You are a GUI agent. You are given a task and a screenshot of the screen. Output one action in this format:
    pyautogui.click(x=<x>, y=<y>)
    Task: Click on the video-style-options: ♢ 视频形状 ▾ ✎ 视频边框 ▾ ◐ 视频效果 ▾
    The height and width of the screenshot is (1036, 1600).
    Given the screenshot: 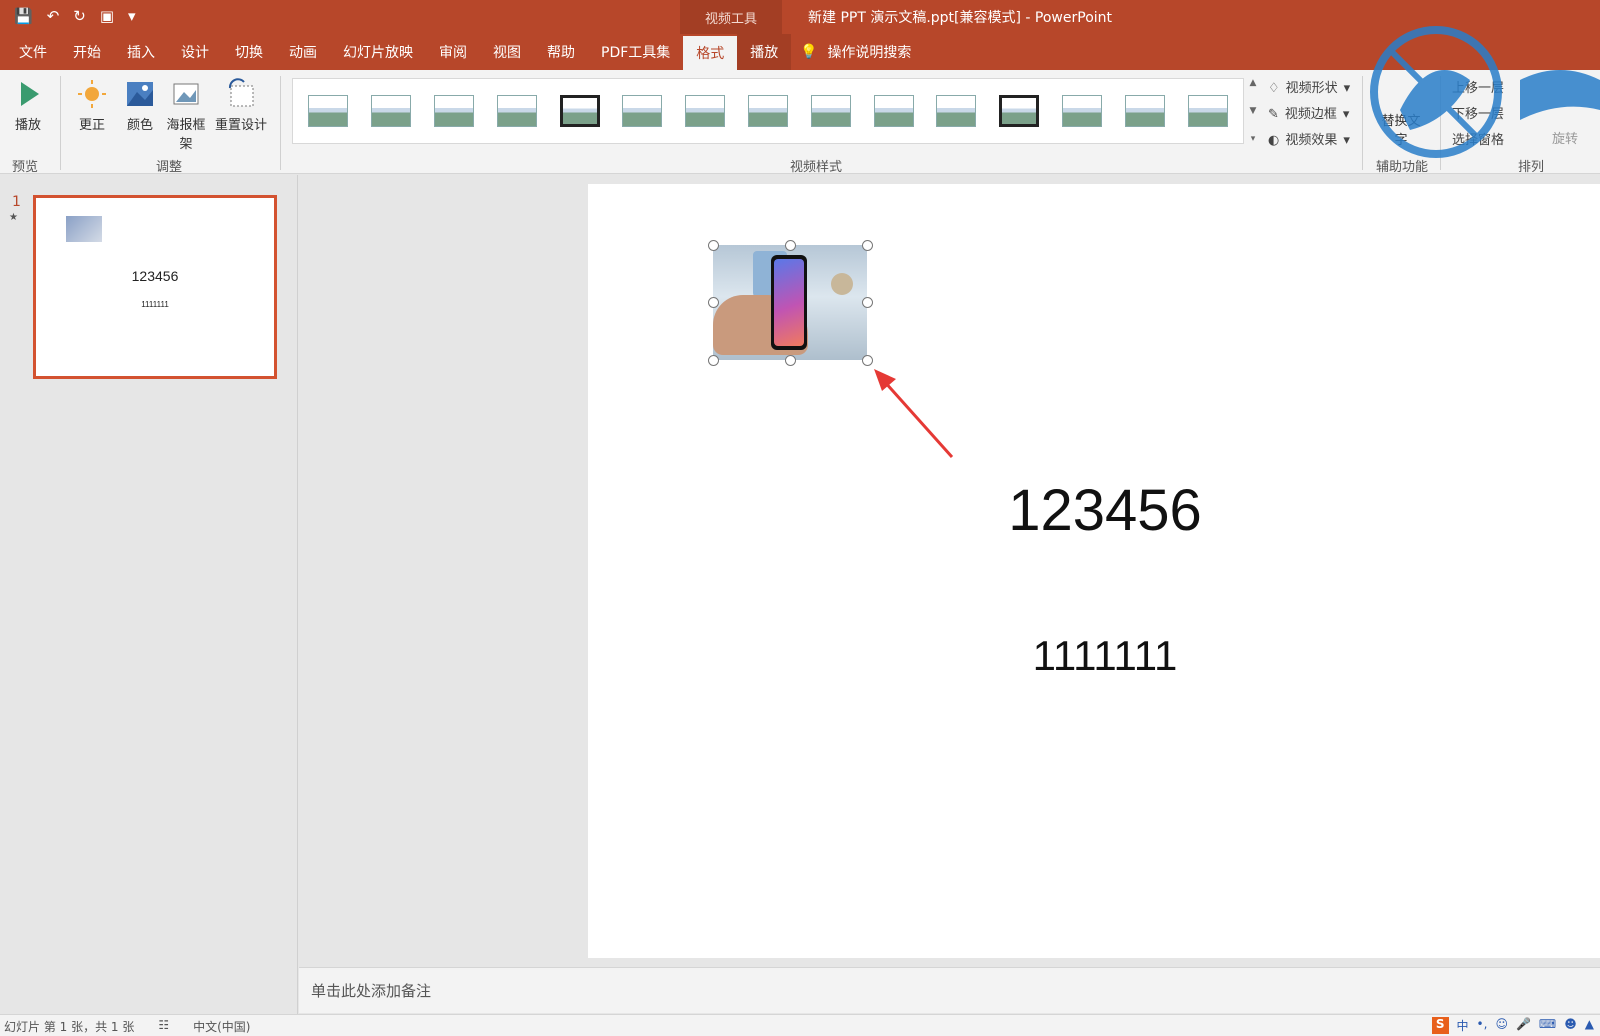 What is the action you would take?
    pyautogui.click(x=1309, y=115)
    